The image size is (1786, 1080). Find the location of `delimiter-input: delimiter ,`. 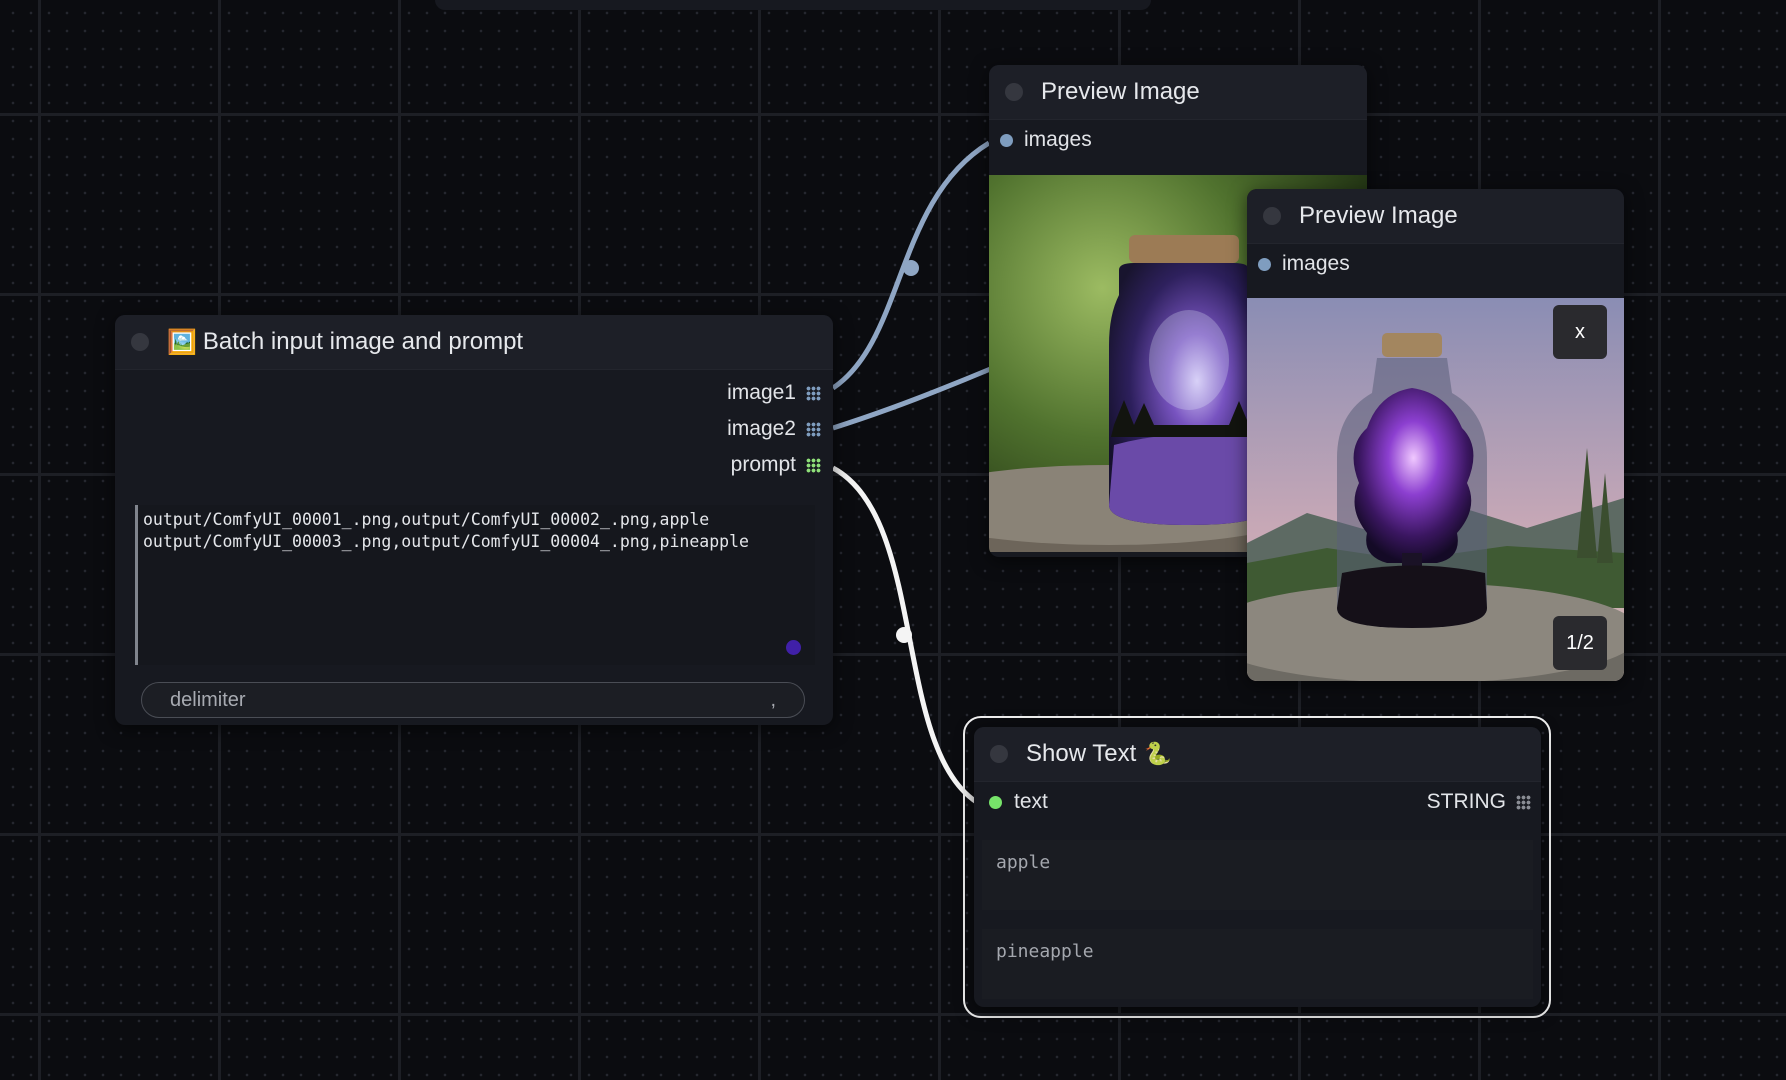

delimiter-input: delimiter , is located at coordinates (473, 700).